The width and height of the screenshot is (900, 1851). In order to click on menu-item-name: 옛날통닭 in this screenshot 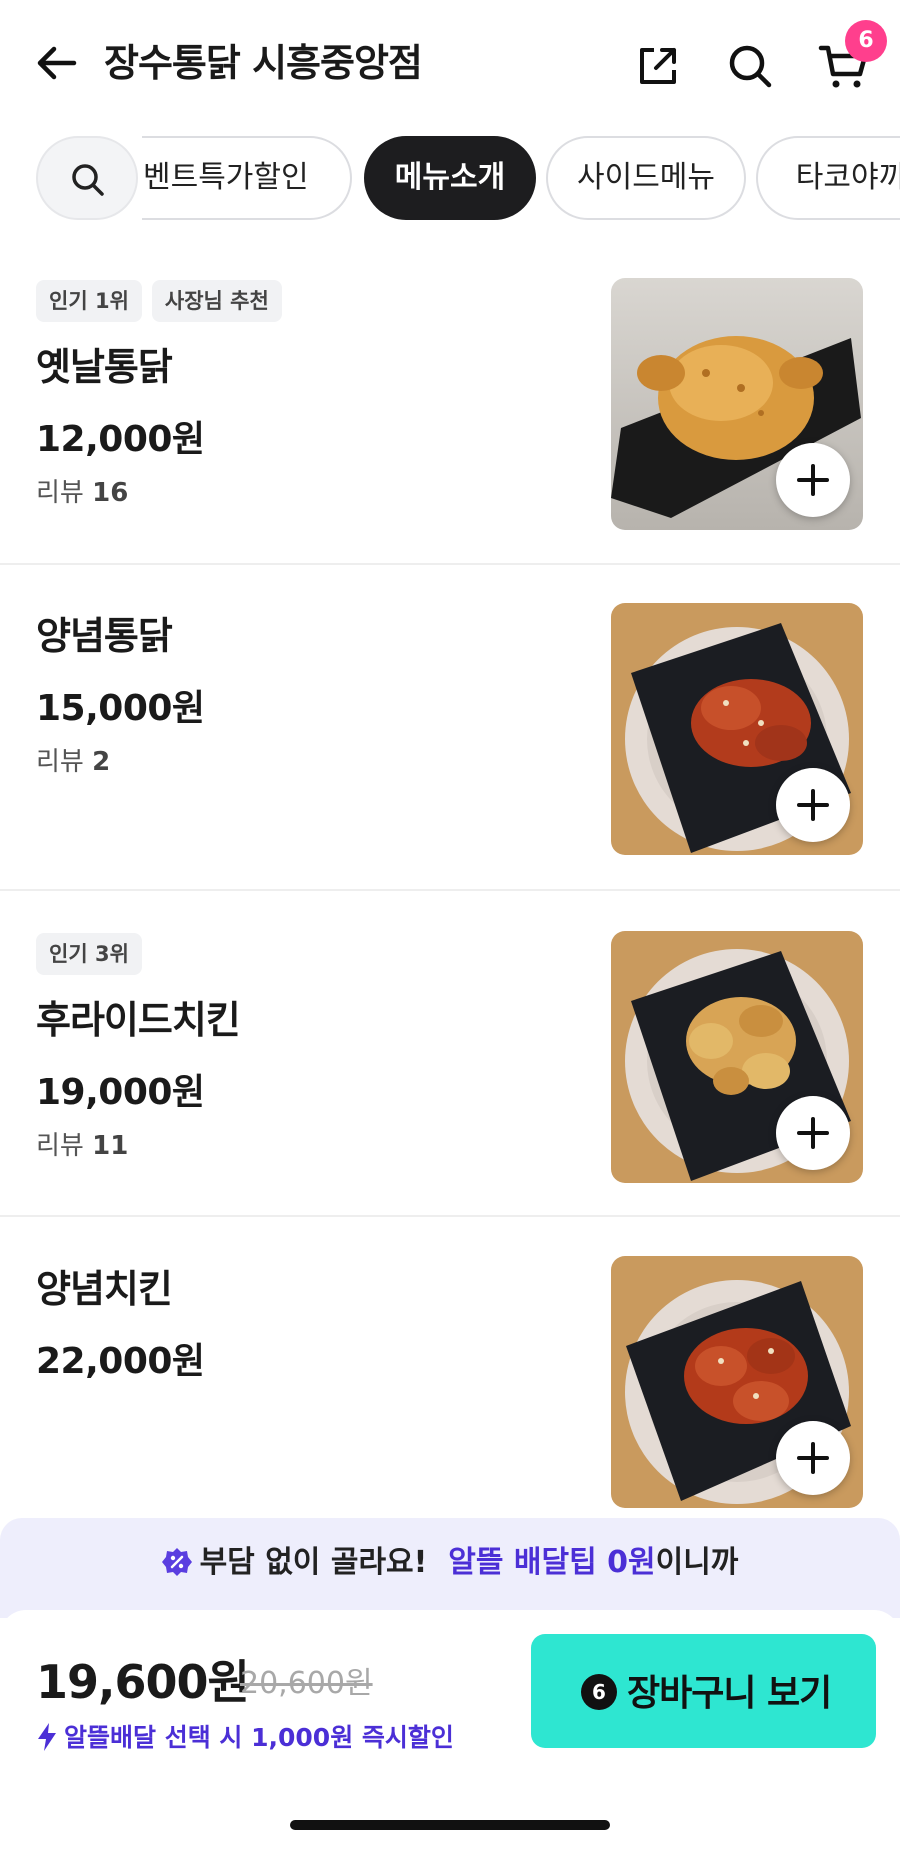, I will do `click(104, 367)`.